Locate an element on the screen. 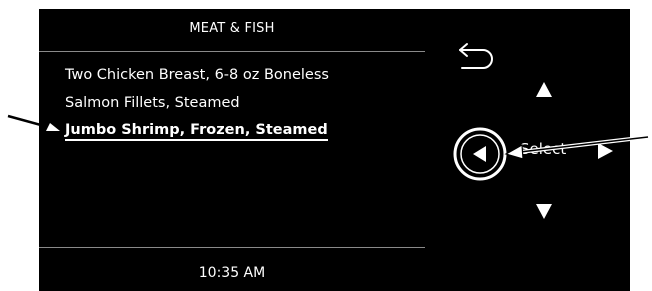  right-arrow-icon is located at coordinates (605, 151).